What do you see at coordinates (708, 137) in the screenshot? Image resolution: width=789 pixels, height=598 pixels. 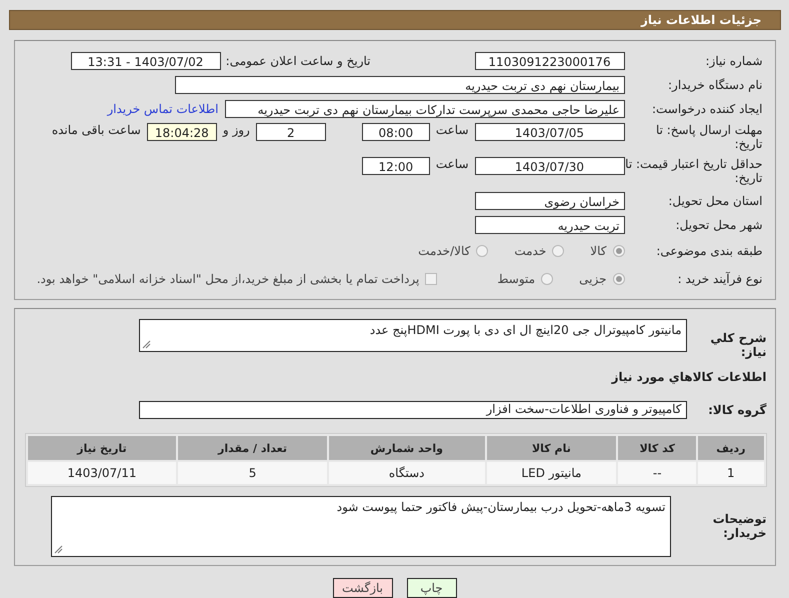 I see `field-label: مهلت ارسال پاسخ: تا تاریخ:` at bounding box center [708, 137].